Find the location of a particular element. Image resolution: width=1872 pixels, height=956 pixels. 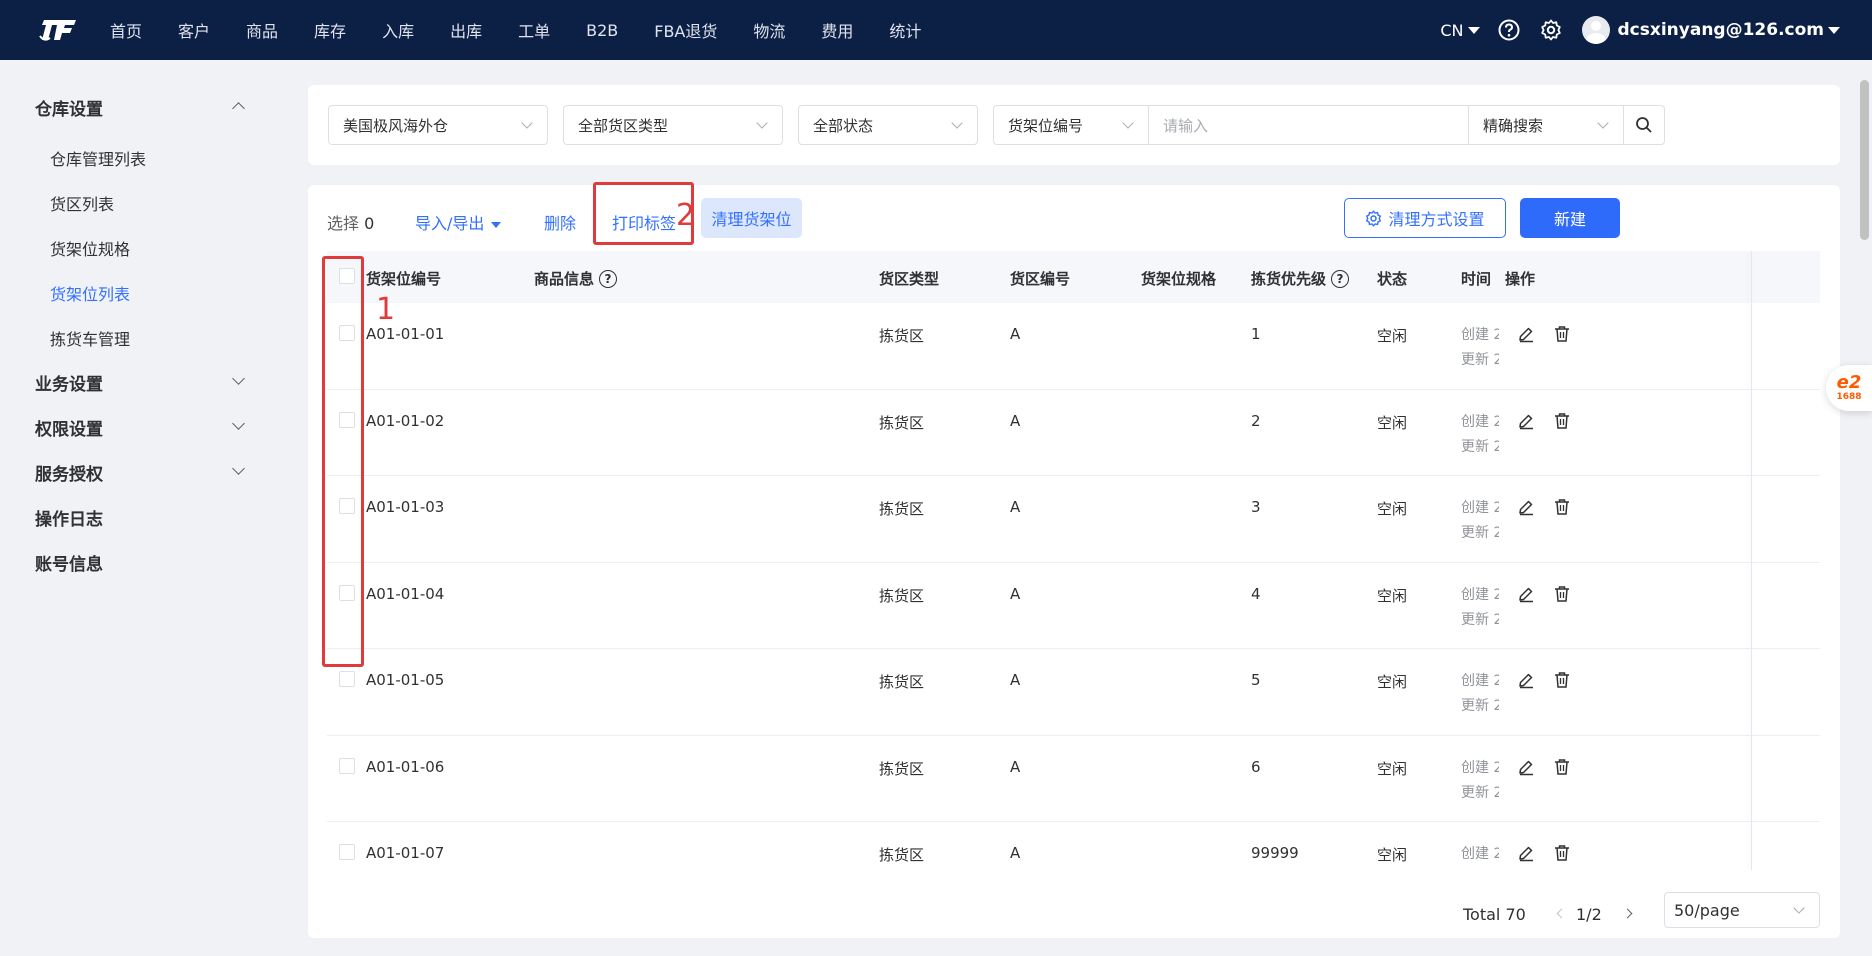

nav-item-outbound: 出库 is located at coordinates (466, 30).